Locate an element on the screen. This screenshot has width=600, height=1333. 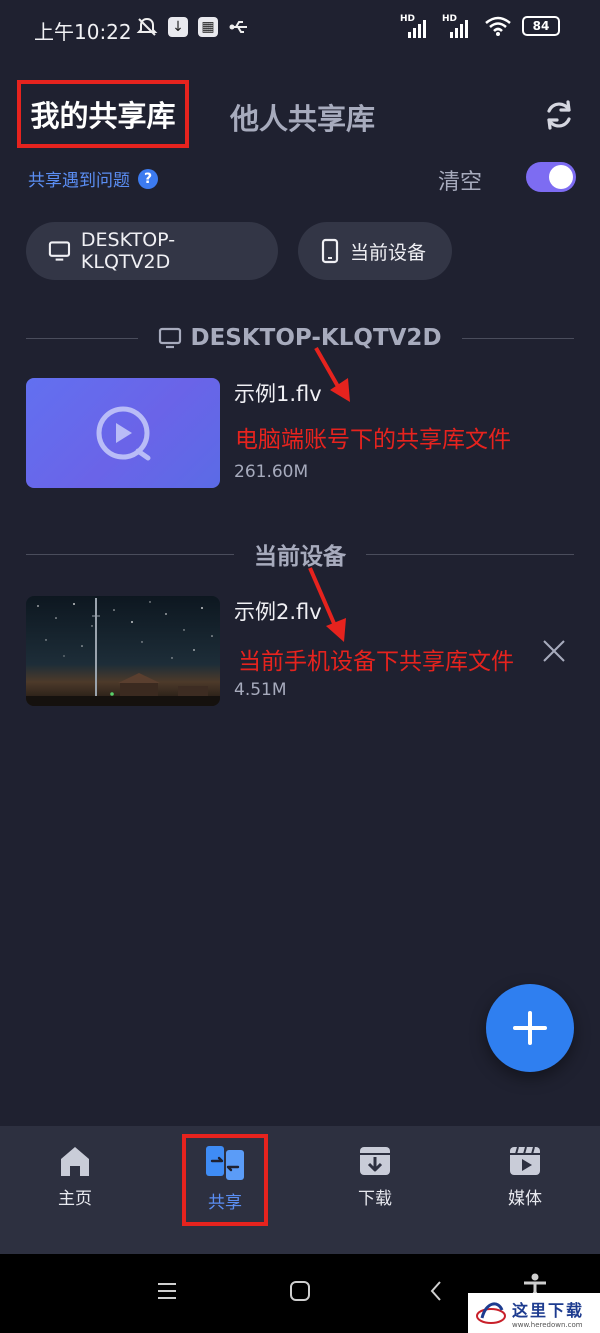
download-notify-icon: ↓ is located at coordinates (178, 27).